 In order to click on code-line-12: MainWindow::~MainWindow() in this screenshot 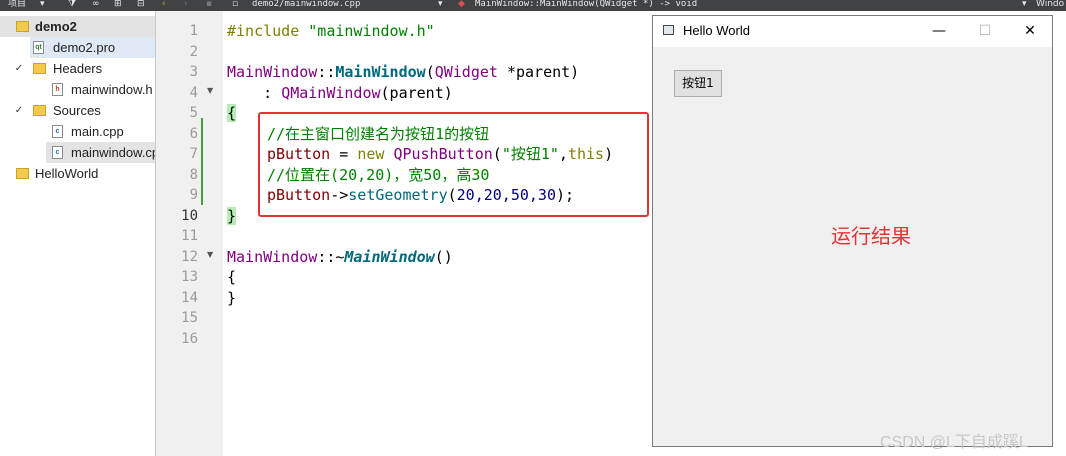, I will do `click(340, 257)`.